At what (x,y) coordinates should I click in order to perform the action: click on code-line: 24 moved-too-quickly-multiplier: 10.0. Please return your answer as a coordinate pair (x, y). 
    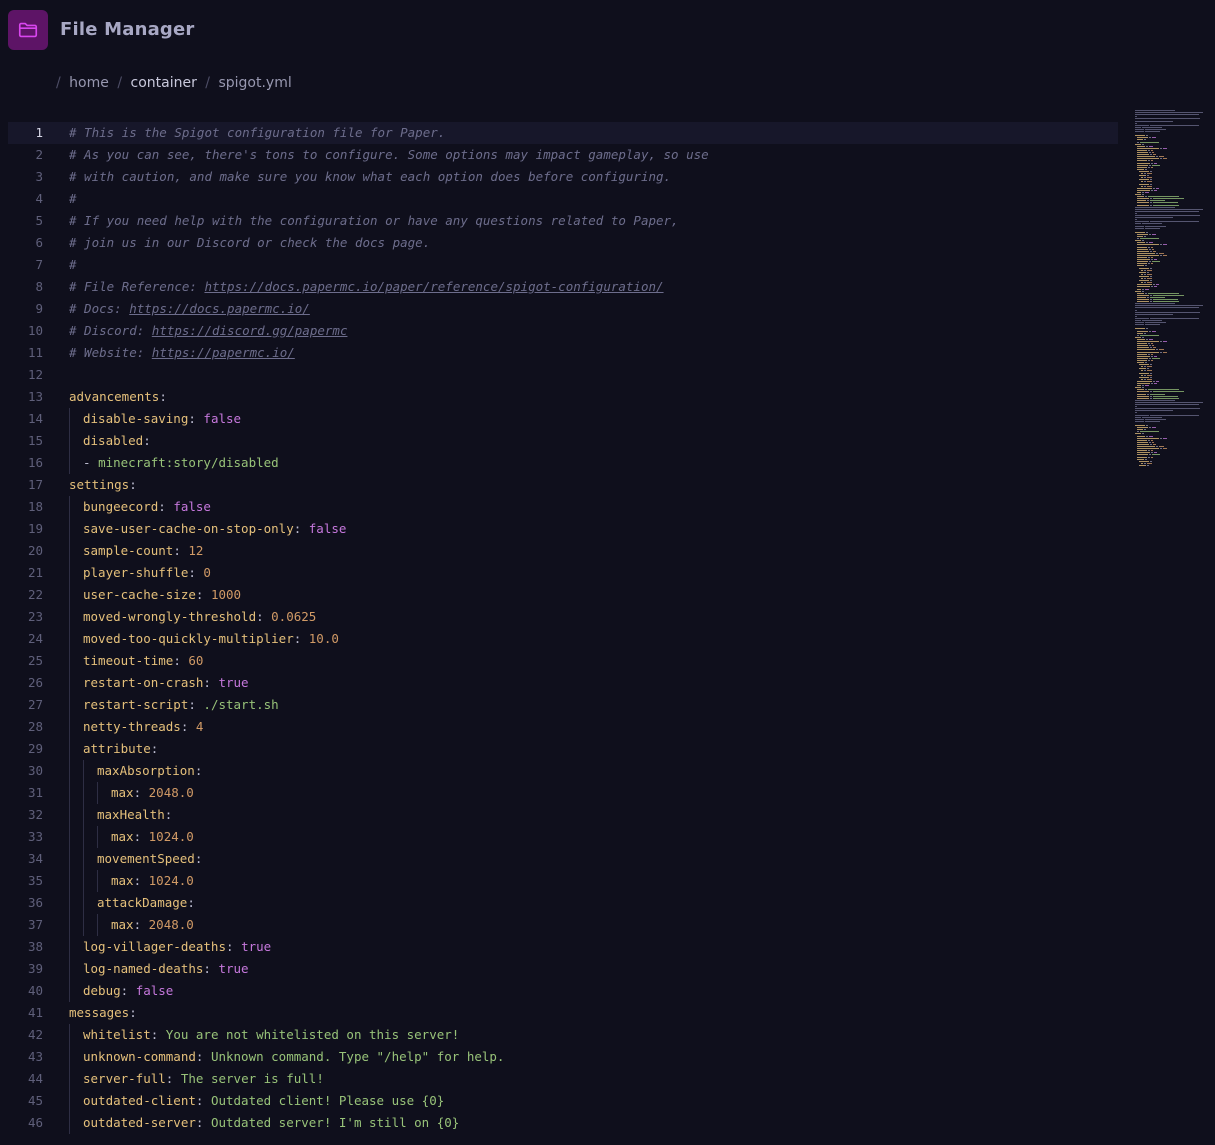
    Looking at the image, I should click on (563, 639).